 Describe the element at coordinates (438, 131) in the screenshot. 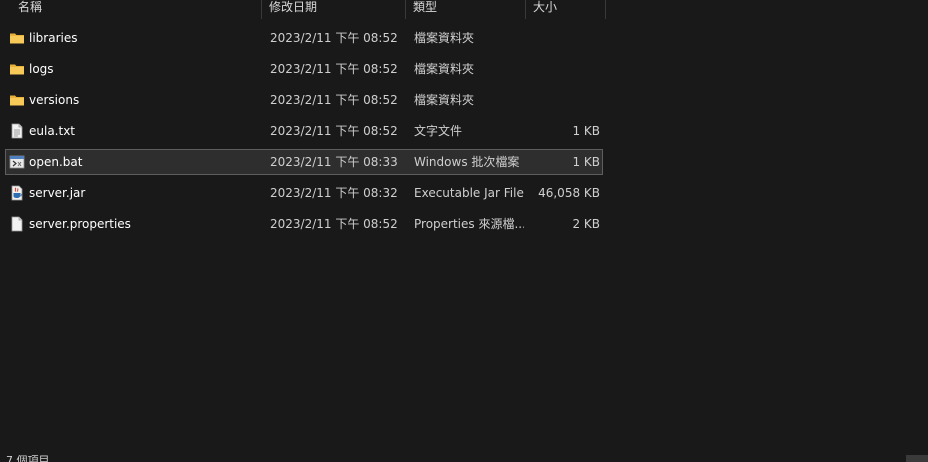

I see `file-type: 文字文件` at that location.